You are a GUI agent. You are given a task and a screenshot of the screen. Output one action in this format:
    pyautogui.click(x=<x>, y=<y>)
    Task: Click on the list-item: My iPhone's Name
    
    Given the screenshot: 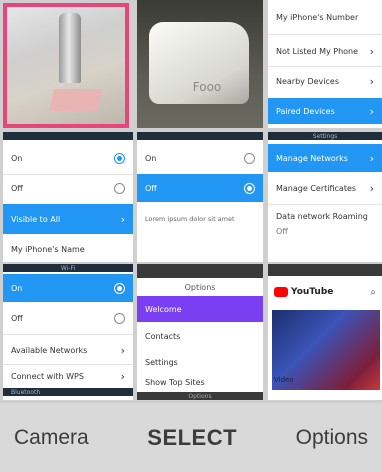 What is the action you would take?
    pyautogui.click(x=68, y=249)
    